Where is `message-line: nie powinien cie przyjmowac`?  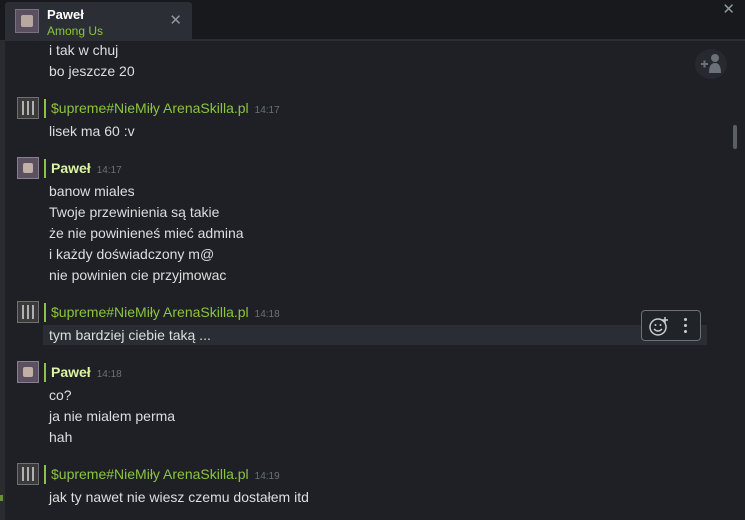
message-line: nie powinien cie przyjmowac is located at coordinates (138, 275).